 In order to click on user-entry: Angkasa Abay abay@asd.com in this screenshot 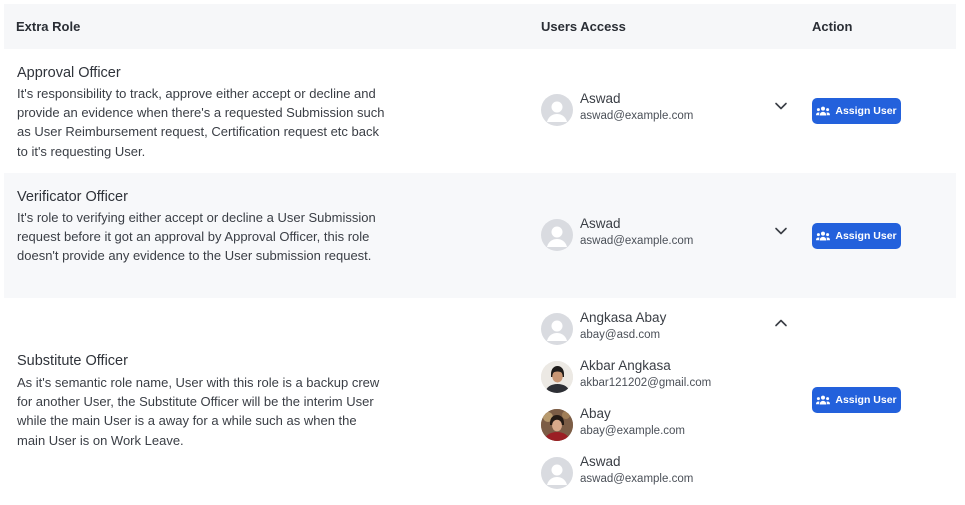, I will do `click(656, 328)`.